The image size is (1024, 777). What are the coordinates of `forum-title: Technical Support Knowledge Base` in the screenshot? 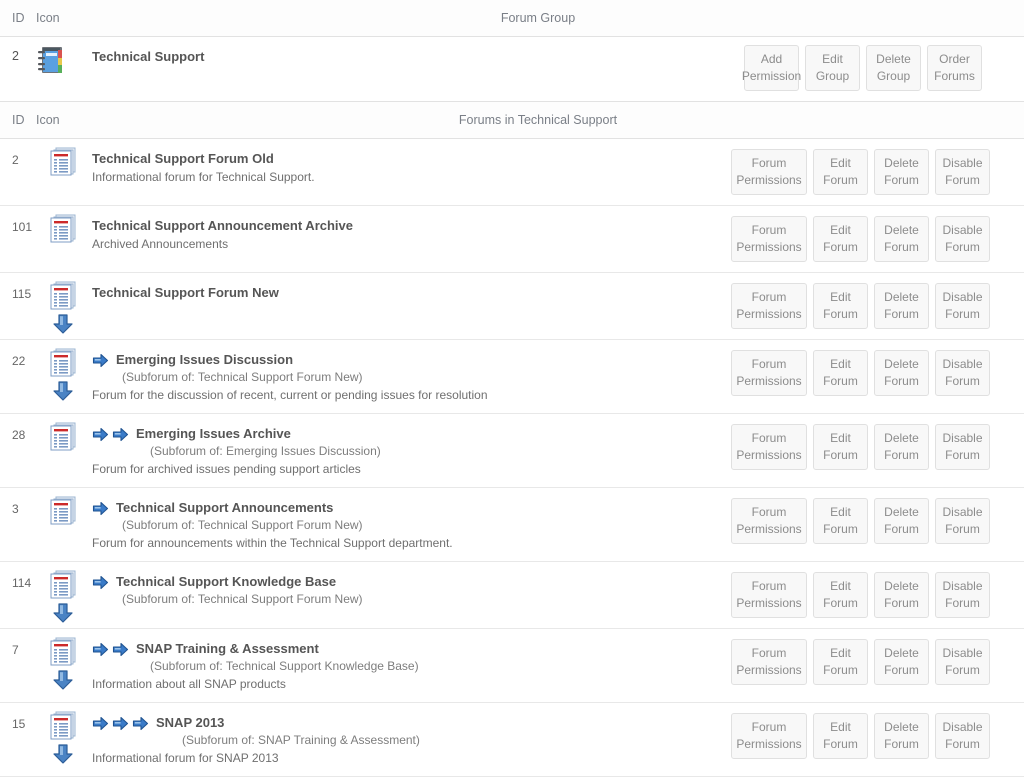 It's located at (226, 582).